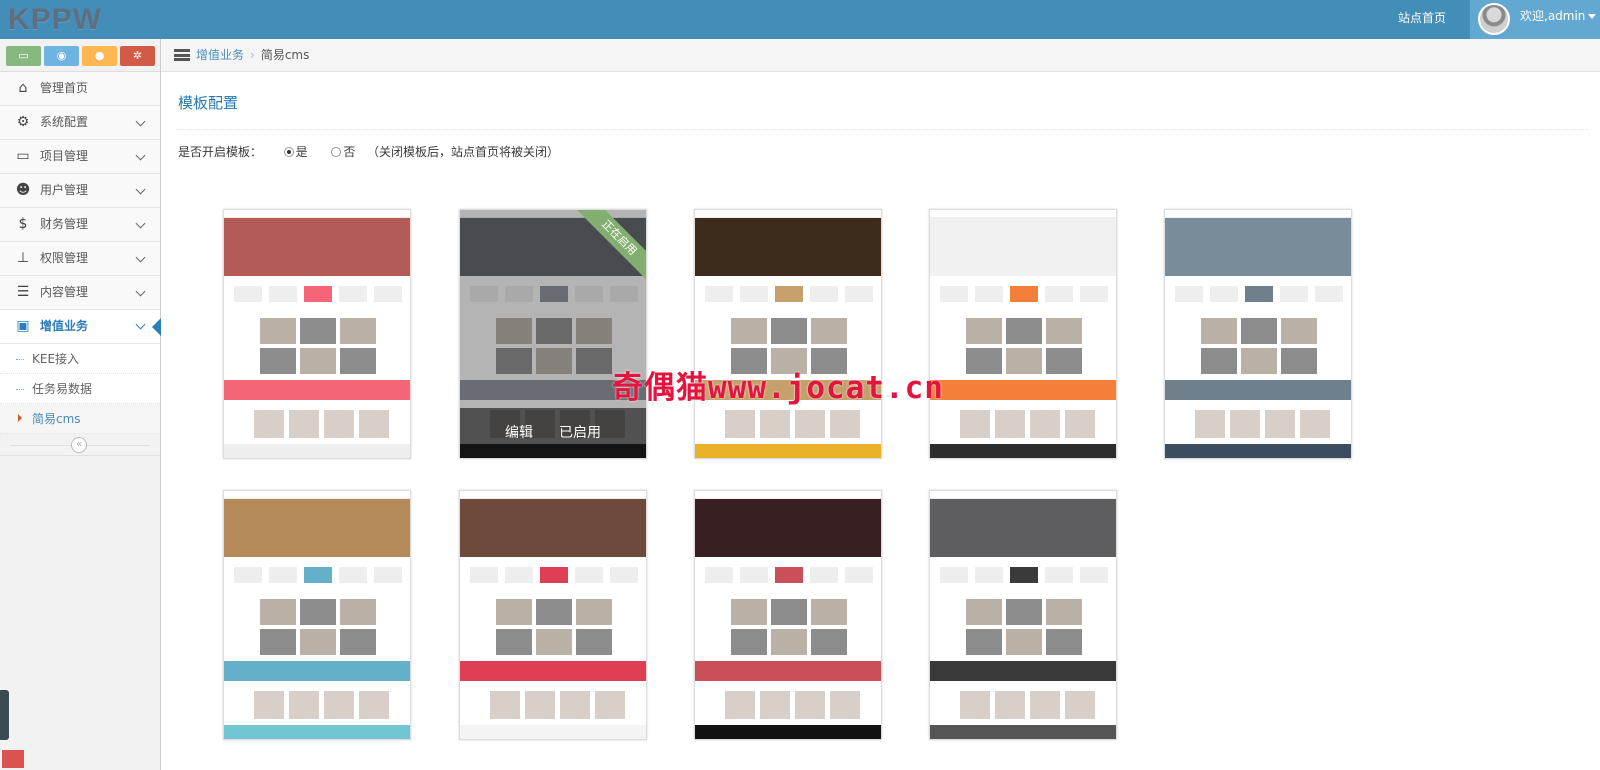  What do you see at coordinates (4, 715) in the screenshot?
I see `side-widget-handle` at bounding box center [4, 715].